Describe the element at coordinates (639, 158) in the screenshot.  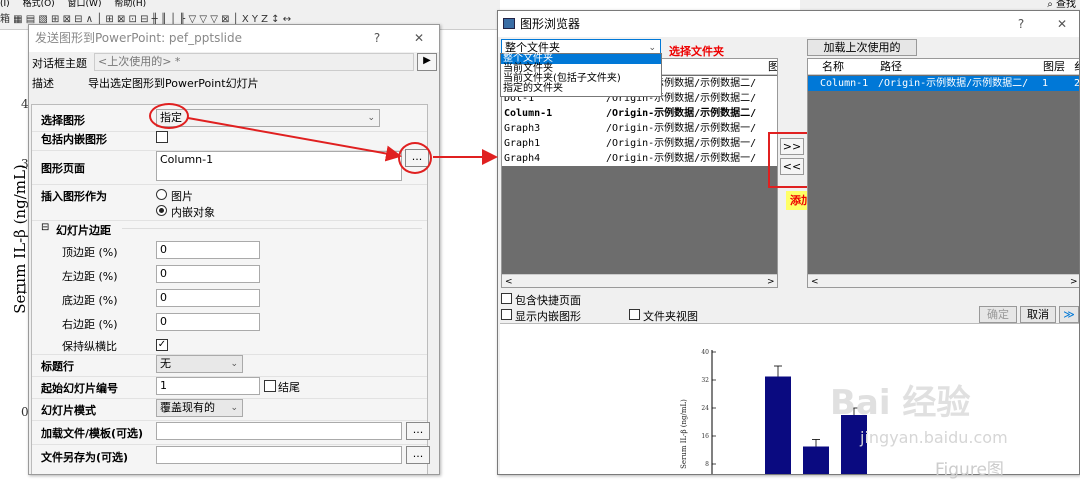
I see `list-row: Graph4/Origin-示例数据/示例数据一/` at that location.